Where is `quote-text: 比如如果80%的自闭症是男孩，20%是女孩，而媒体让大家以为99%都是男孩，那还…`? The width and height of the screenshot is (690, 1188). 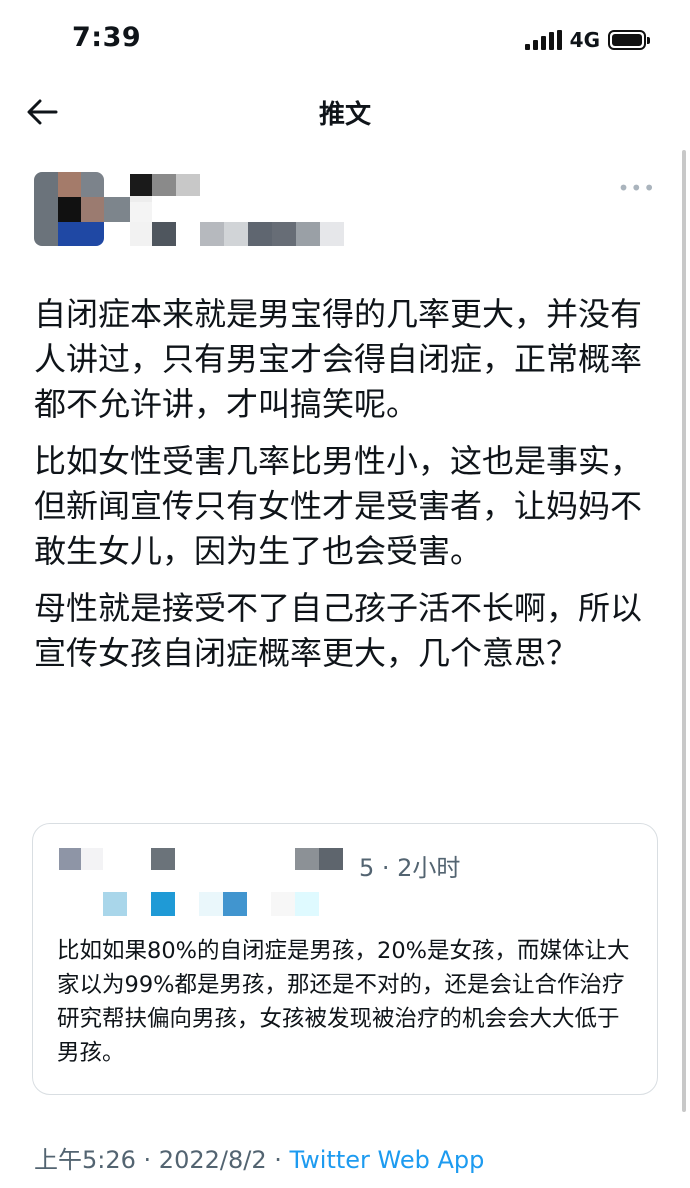
quote-text: 比如如果80%的自闭症是男孩，20%是女孩，而媒体让大家以为99%都是男孩，那还… is located at coordinates (343, 1002).